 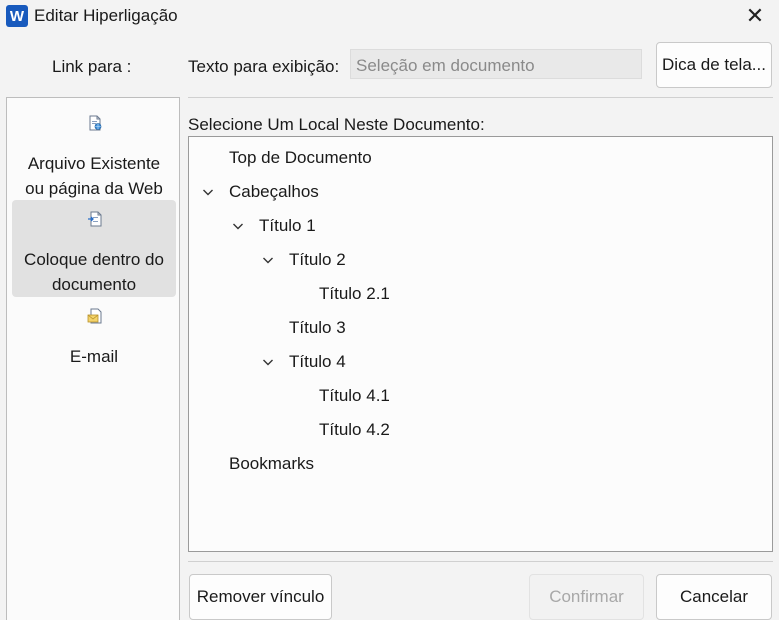 What do you see at coordinates (354, 429) in the screenshot?
I see `tree-item-label: Título 4.2` at bounding box center [354, 429].